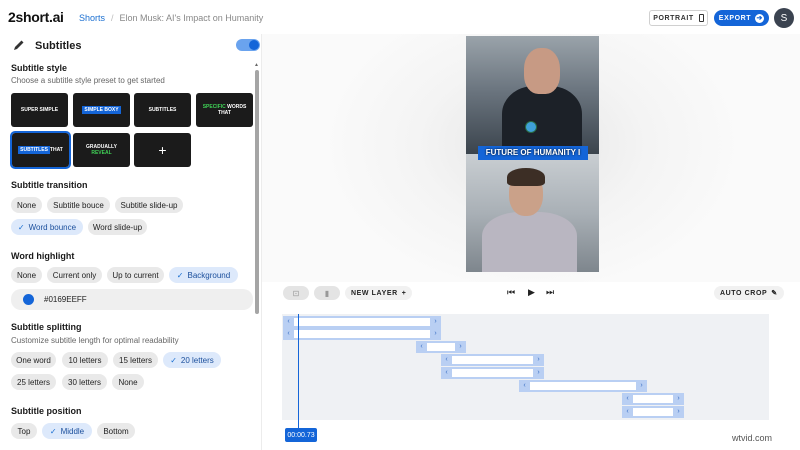 This screenshot has width=800, height=450. Describe the element at coordinates (101, 153) in the screenshot. I see `preset-label-line2: REVEAL` at that location.